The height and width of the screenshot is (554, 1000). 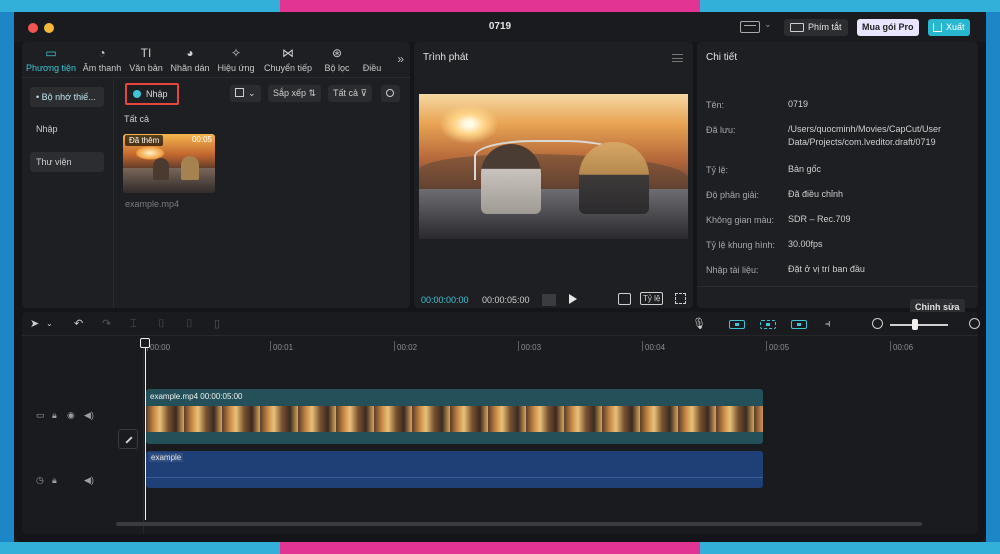 What do you see at coordinates (454, 416) in the screenshot?
I see `video-clip: example.mp4 00:00:05:00` at bounding box center [454, 416].